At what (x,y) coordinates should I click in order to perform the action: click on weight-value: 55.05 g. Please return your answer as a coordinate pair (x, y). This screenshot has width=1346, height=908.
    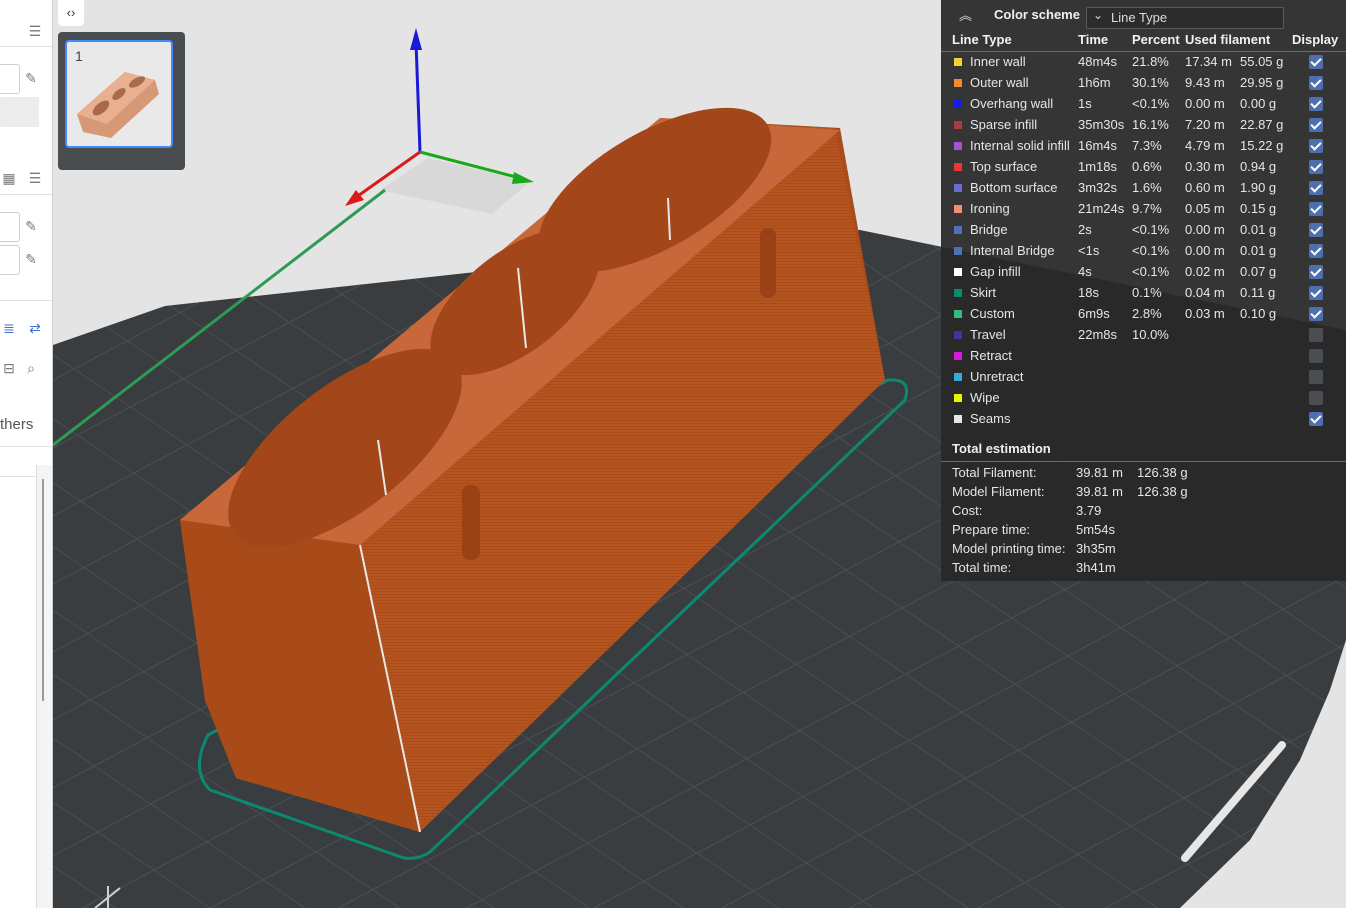
    Looking at the image, I should click on (1262, 61).